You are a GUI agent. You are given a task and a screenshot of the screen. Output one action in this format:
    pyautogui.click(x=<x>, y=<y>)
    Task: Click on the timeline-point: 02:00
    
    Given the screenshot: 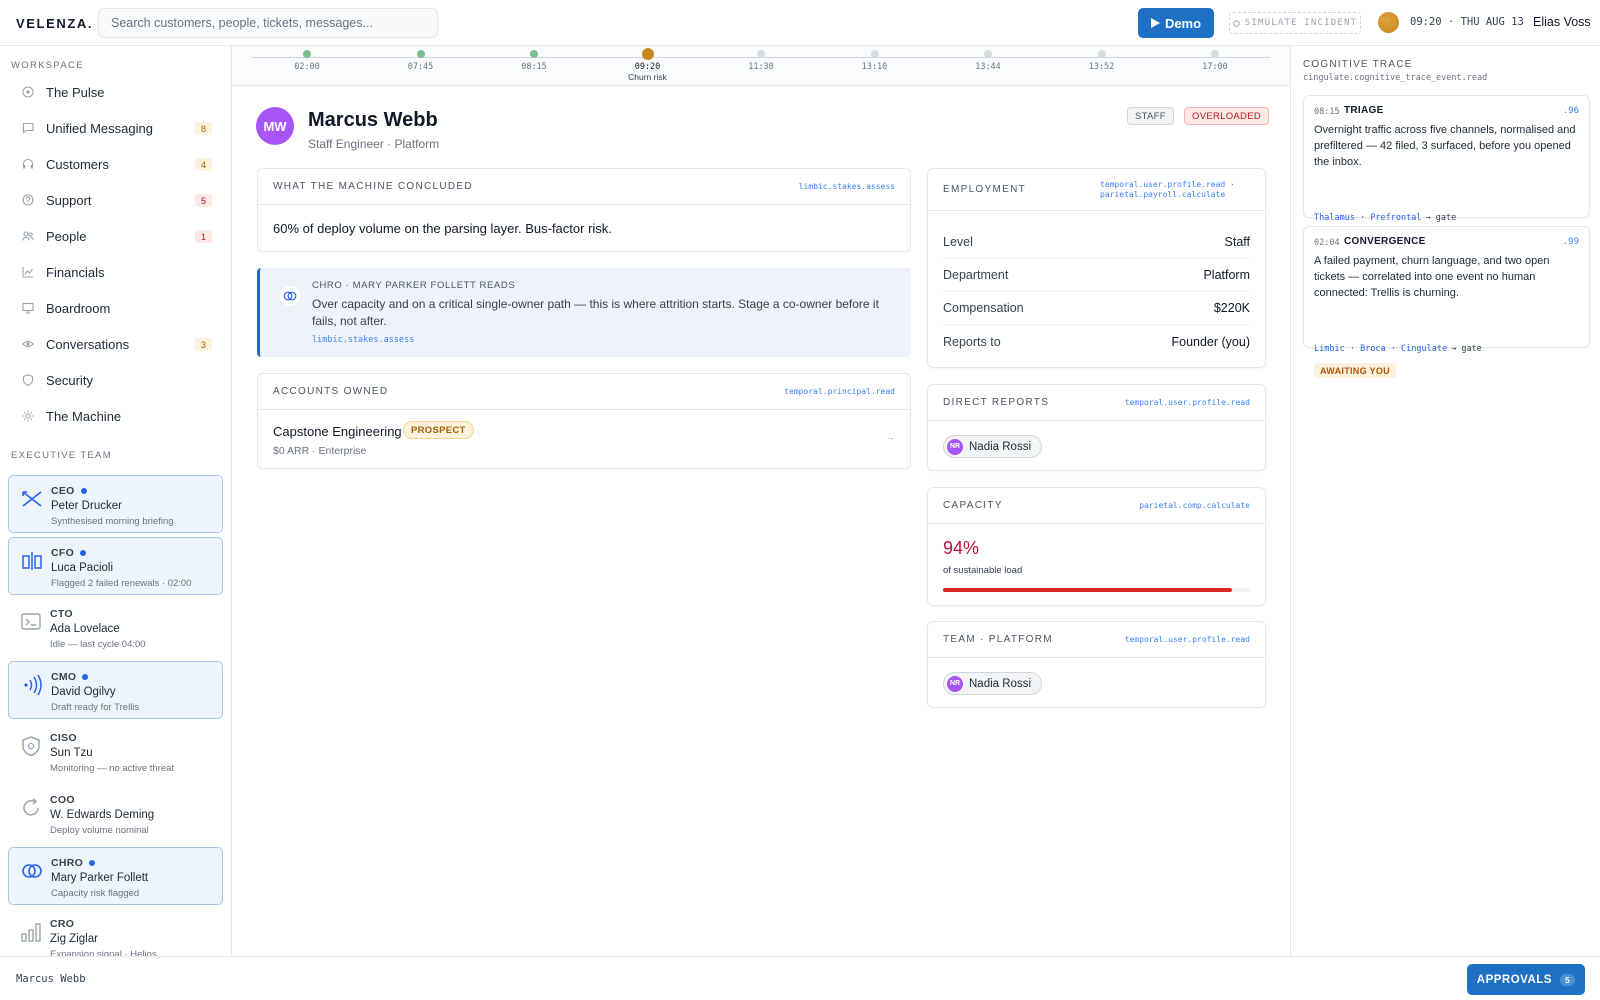 What is the action you would take?
    pyautogui.click(x=307, y=60)
    